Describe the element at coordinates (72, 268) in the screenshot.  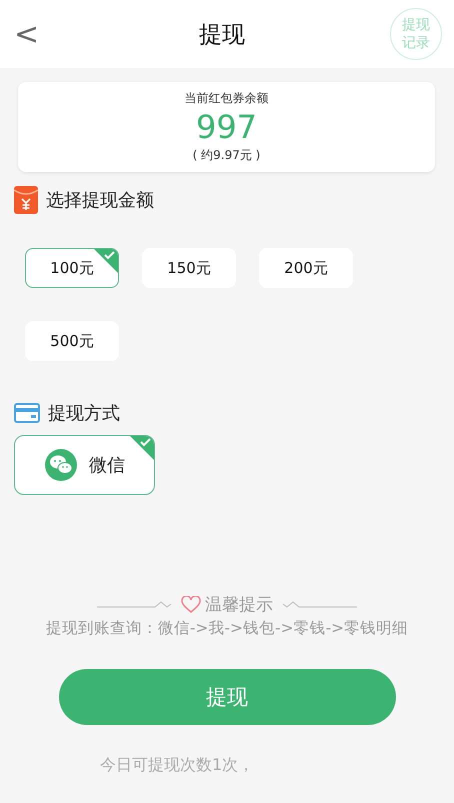
I see `amount-option: 100元` at that location.